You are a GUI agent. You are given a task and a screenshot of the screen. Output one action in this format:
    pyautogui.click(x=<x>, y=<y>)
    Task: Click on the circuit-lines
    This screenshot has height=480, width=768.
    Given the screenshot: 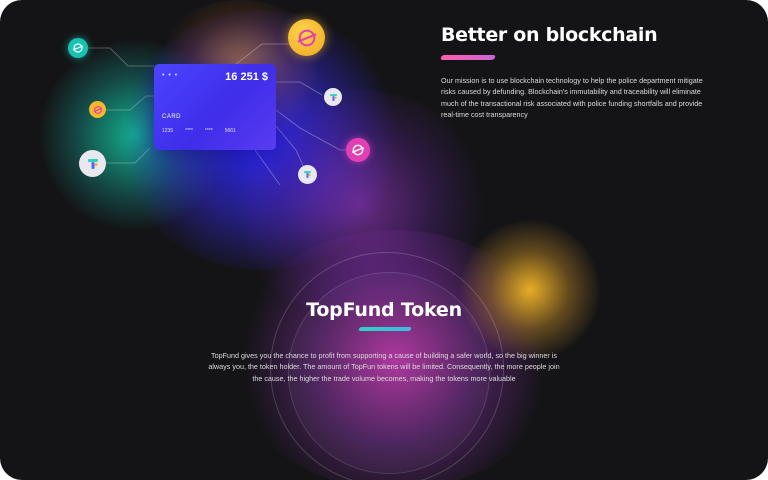 What is the action you would take?
    pyautogui.click(x=218, y=114)
    